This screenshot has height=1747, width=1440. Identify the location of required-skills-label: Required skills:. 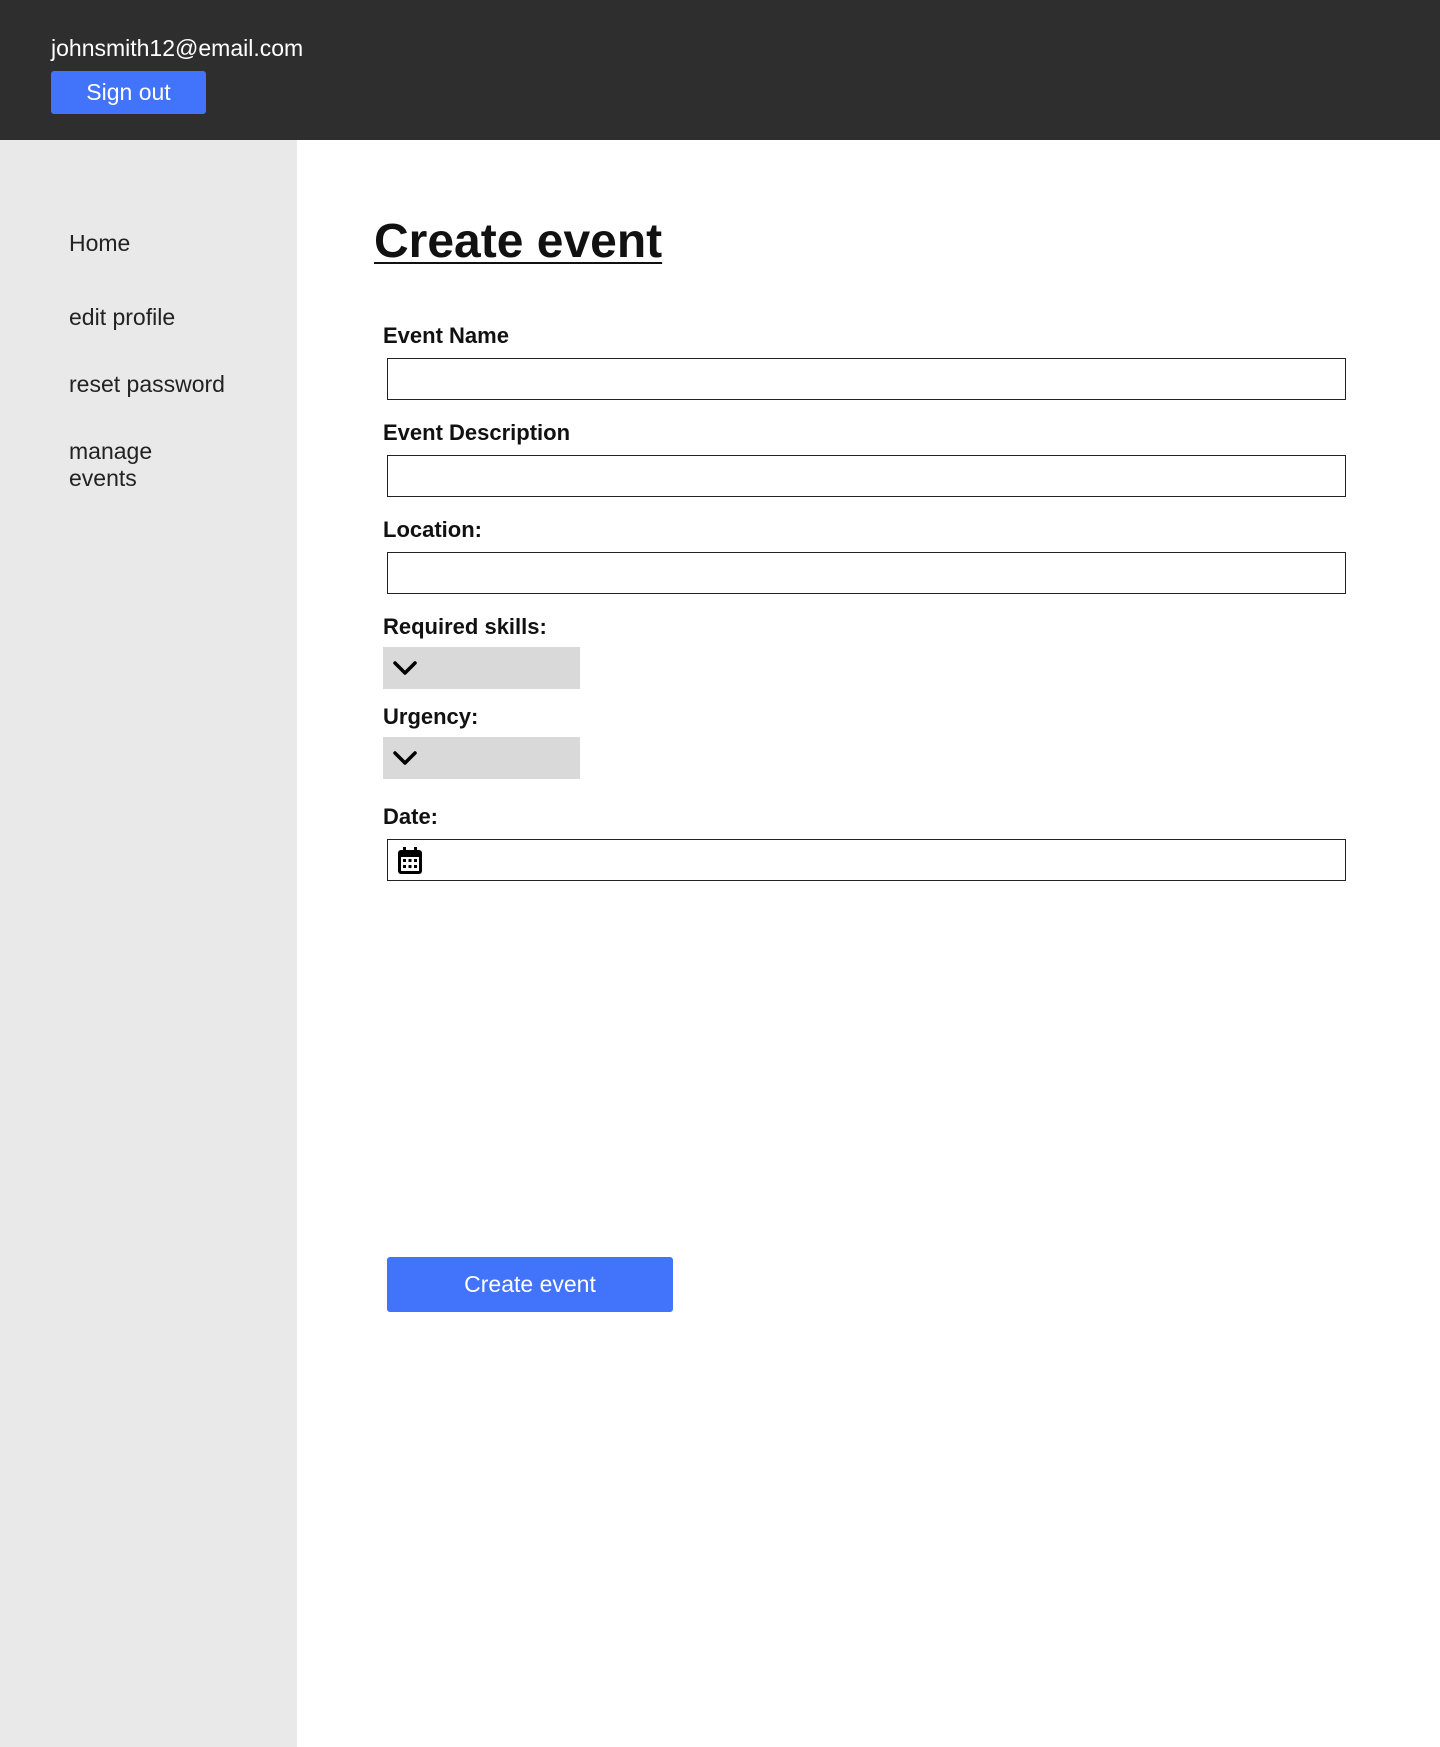
(465, 626).